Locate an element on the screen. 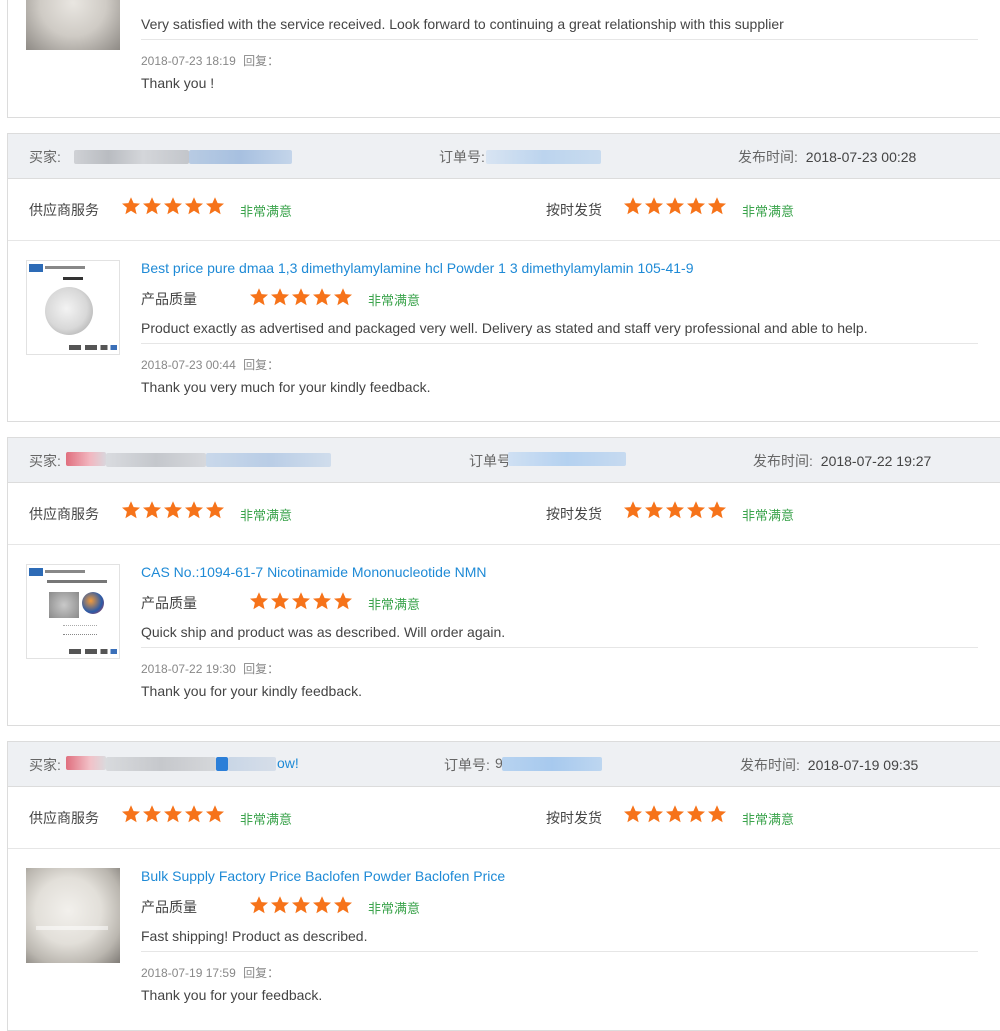 The width and height of the screenshot is (1000, 1031). review-header: 买家: 订单号: 发布时间: 2018-07-23 00:28 is located at coordinates (504, 156).